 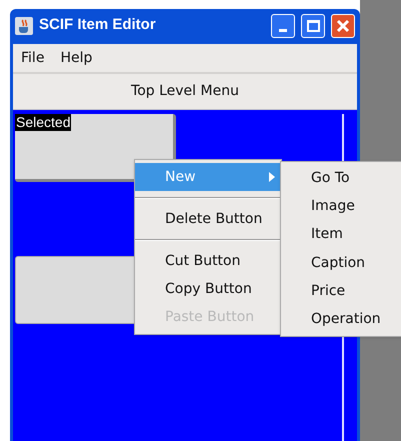 I want to click on submenu-item: Operation, so click(x=341, y=319).